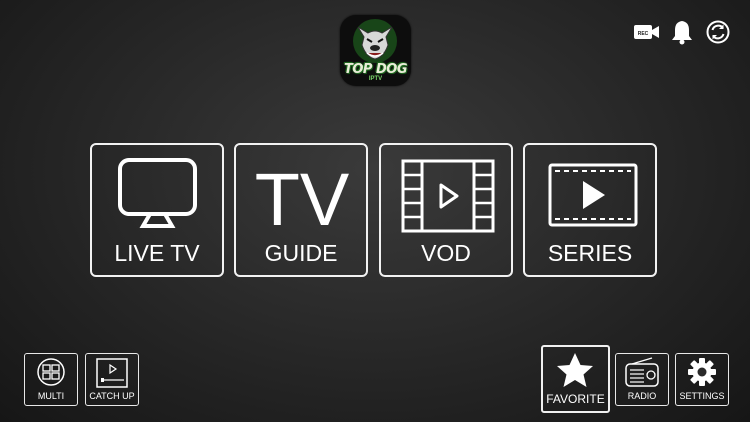  Describe the element at coordinates (157, 253) in the screenshot. I see `tile-label-live-tv: LIVE TV` at that location.